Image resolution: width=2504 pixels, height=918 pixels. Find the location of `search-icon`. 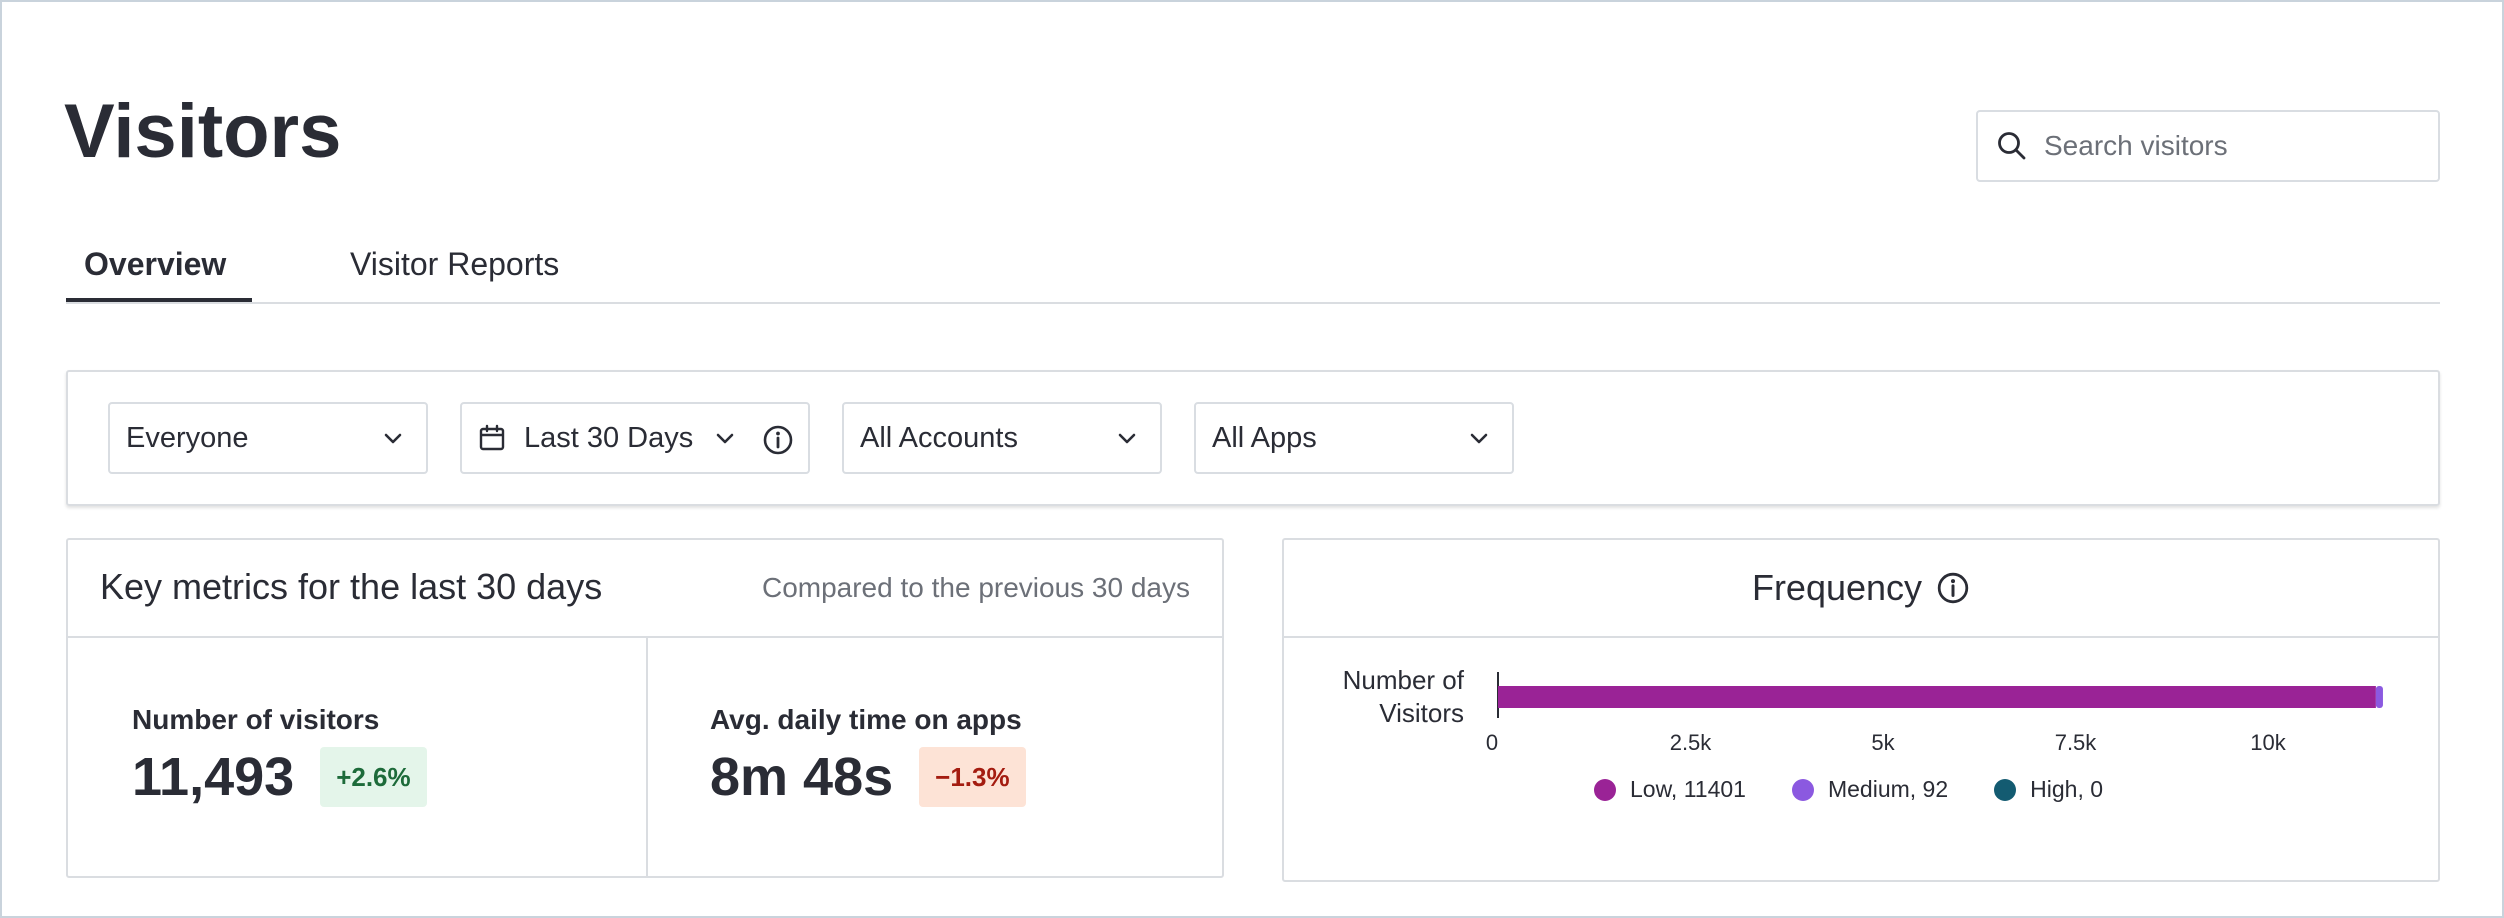

search-icon is located at coordinates (2012, 146).